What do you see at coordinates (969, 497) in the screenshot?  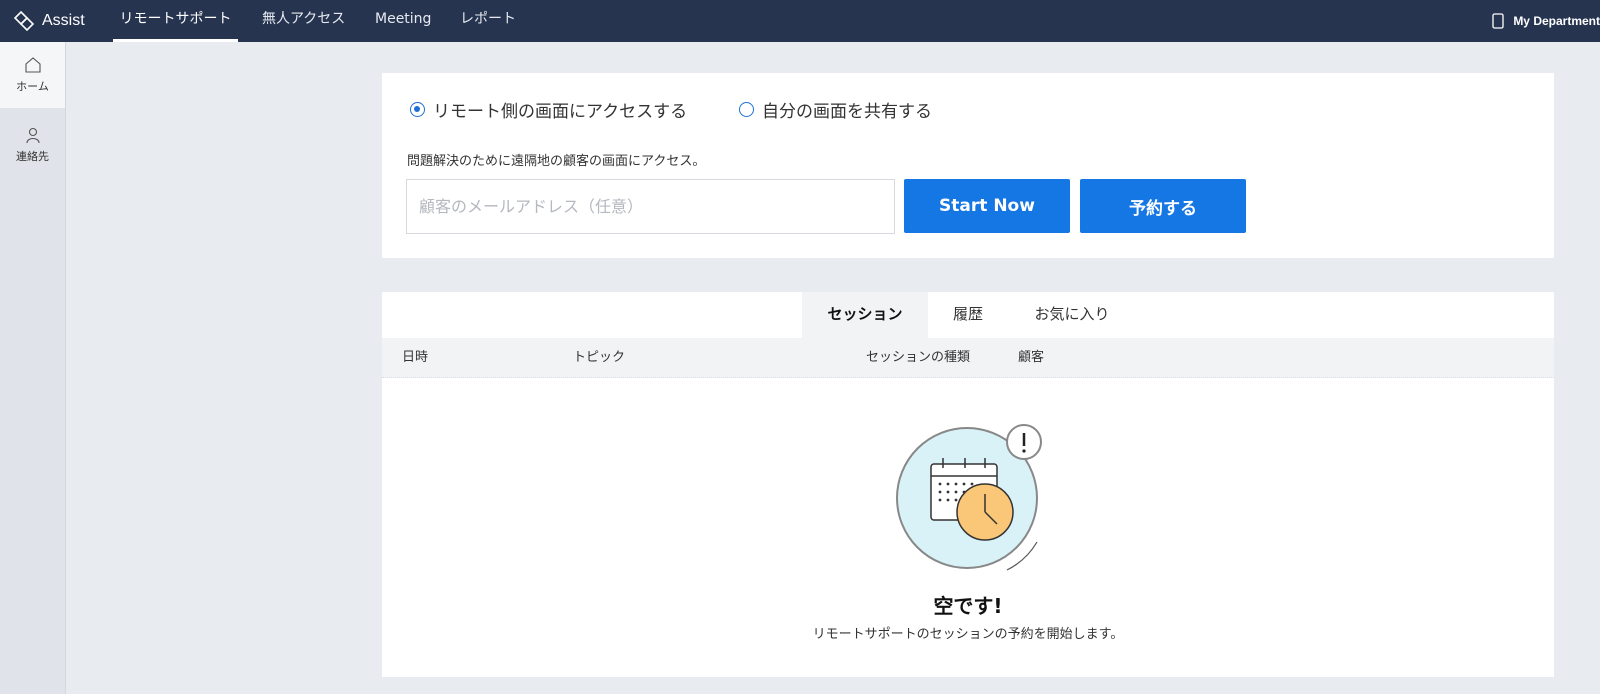 I see `empty-calendar-icon` at bounding box center [969, 497].